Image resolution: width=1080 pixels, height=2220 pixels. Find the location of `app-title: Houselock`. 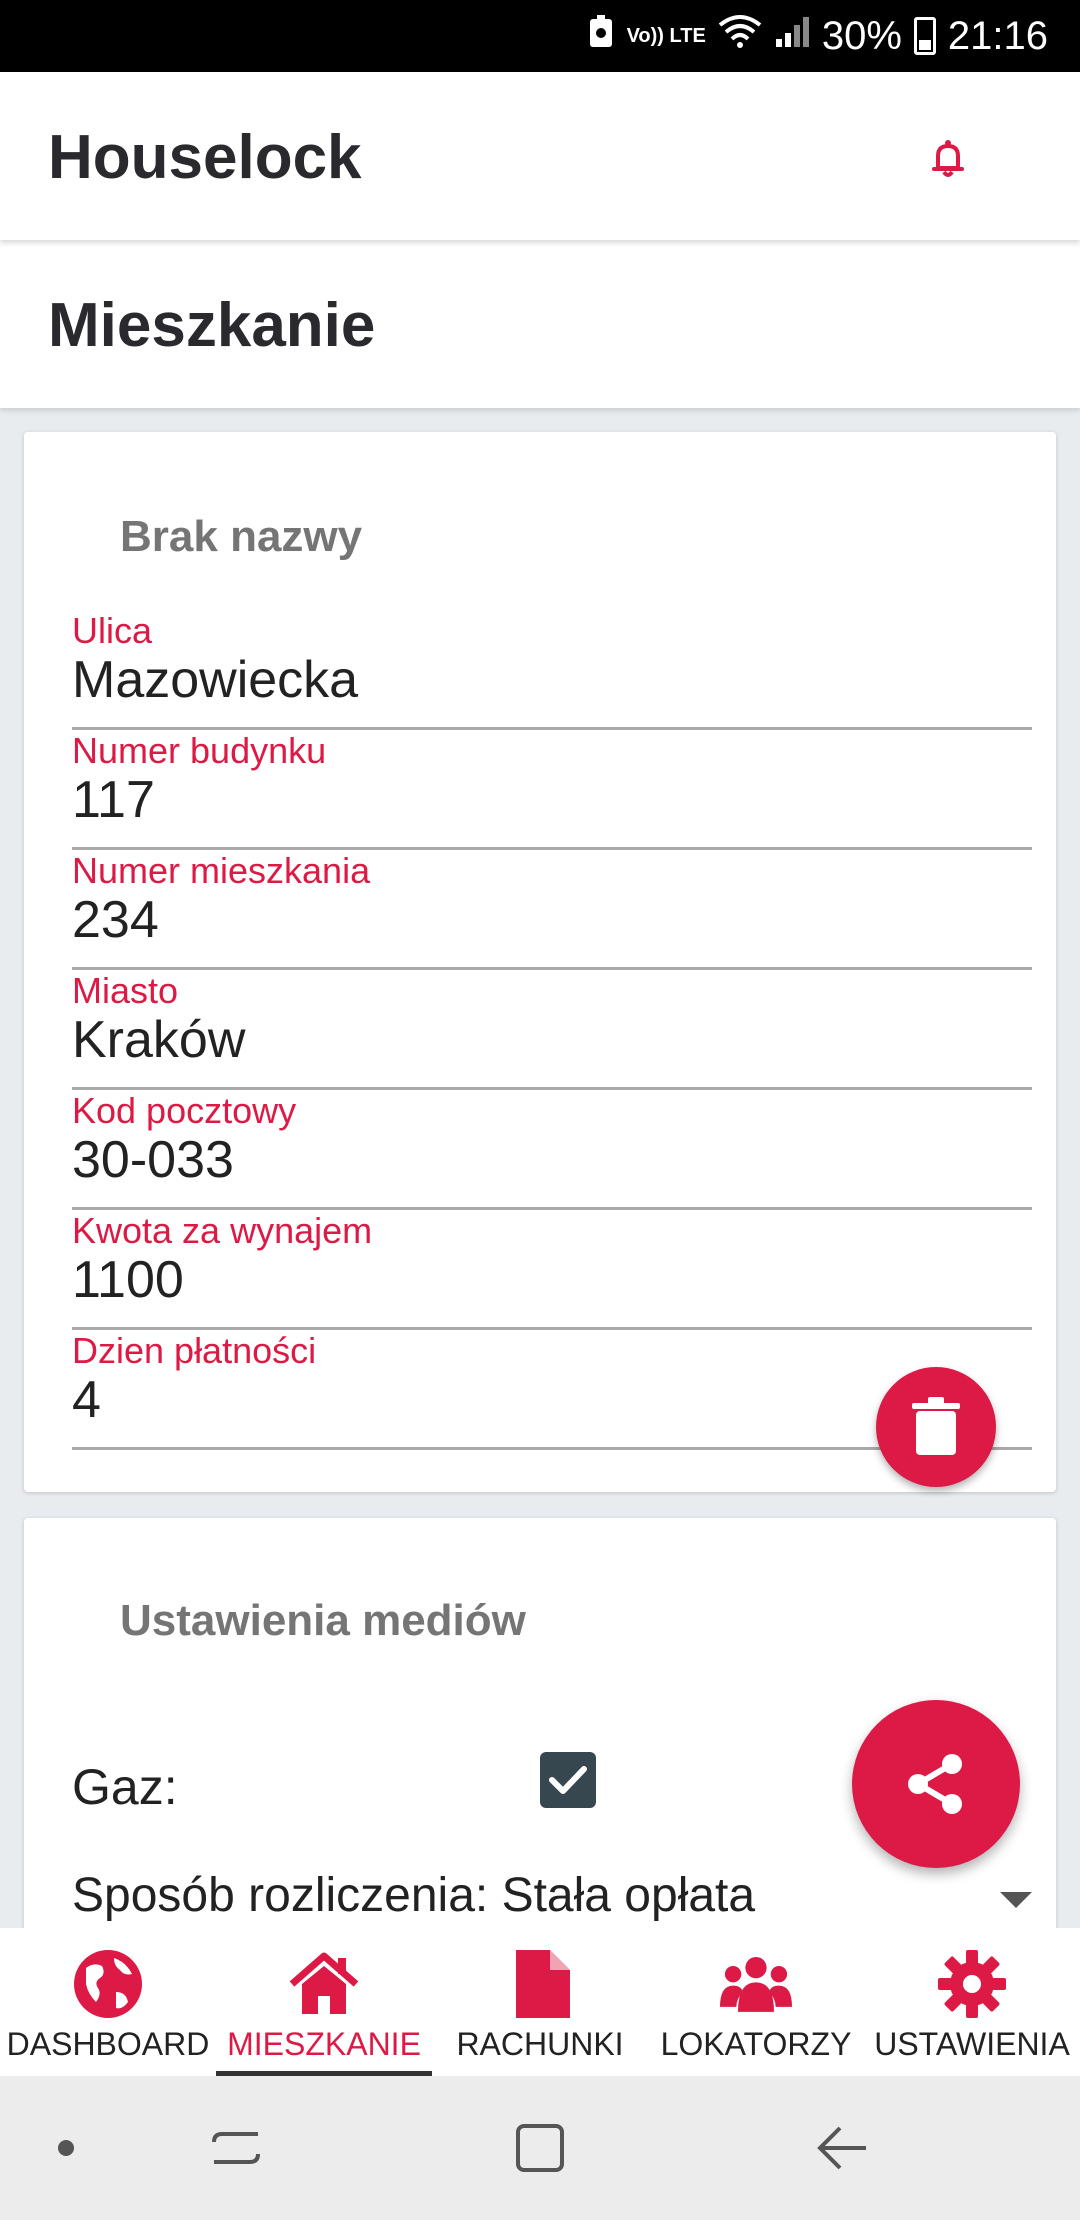

app-title: Houselock is located at coordinates (205, 157).